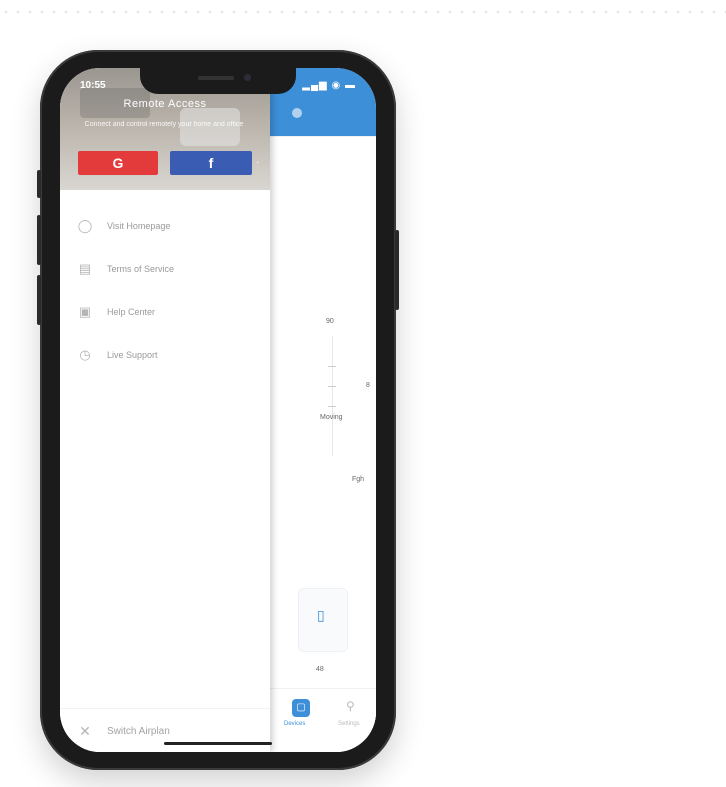 The image size is (726, 787). I want to click on facebook-login-button: f, so click(211, 163).